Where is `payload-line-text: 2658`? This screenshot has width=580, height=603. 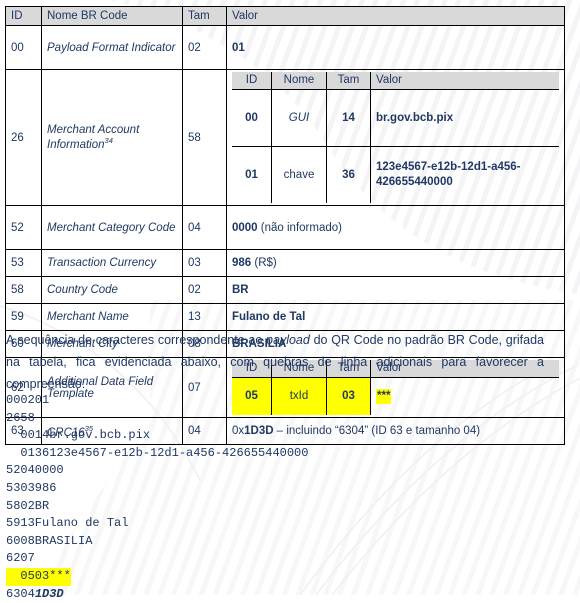
payload-line-text: 2658 is located at coordinates (20, 417).